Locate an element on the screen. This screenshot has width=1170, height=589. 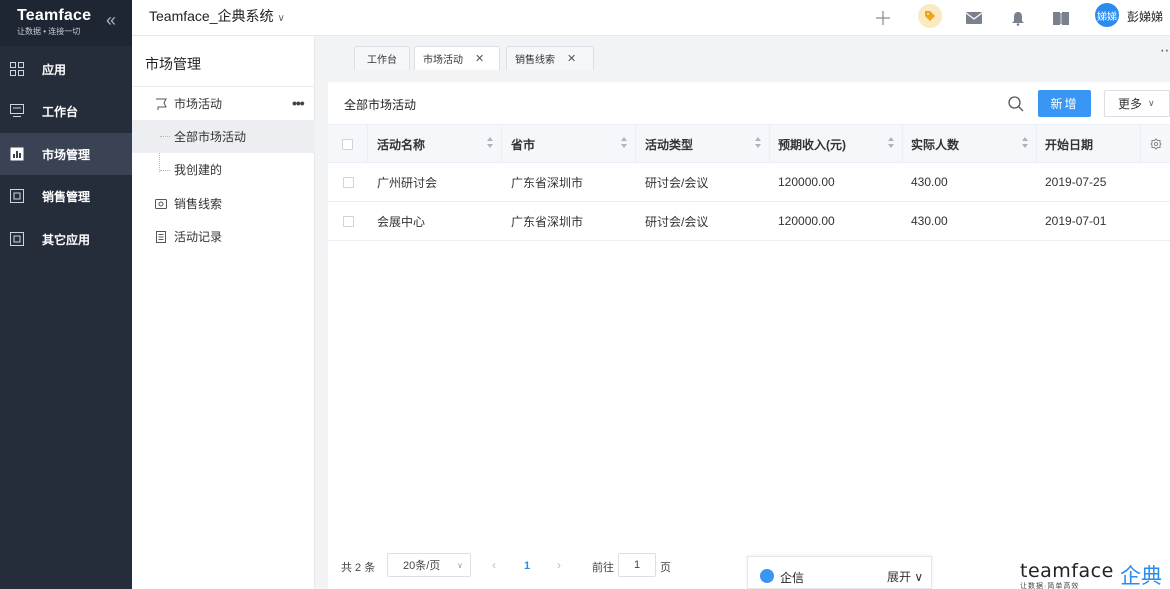
lead-icon is located at coordinates (161, 203).